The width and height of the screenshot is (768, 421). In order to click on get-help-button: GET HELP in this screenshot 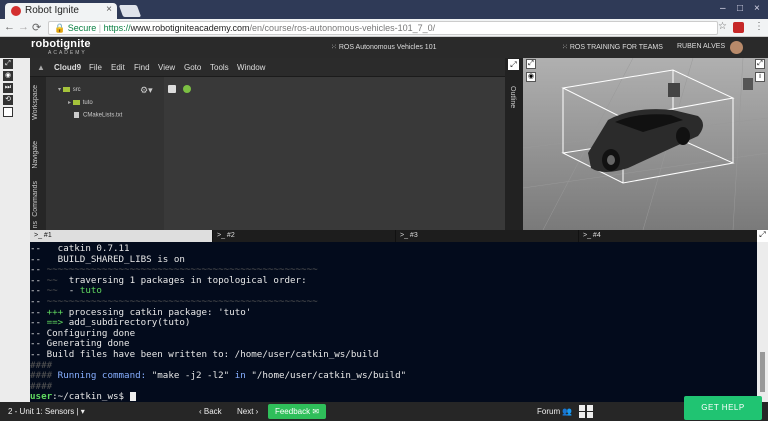, I will do `click(723, 408)`.